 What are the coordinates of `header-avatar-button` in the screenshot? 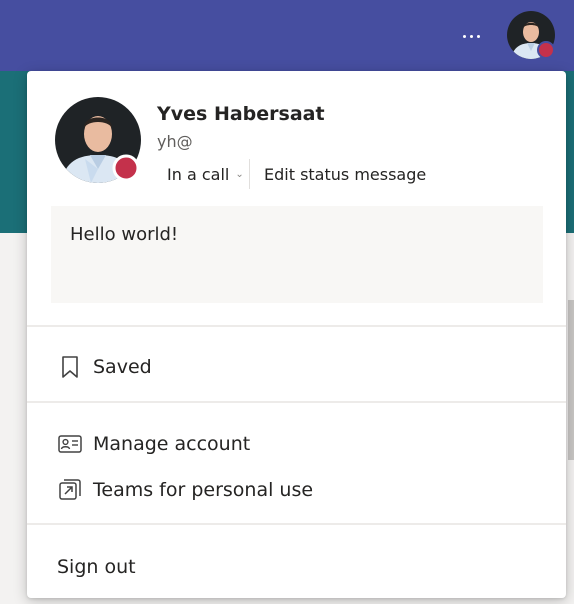 It's located at (531, 35).